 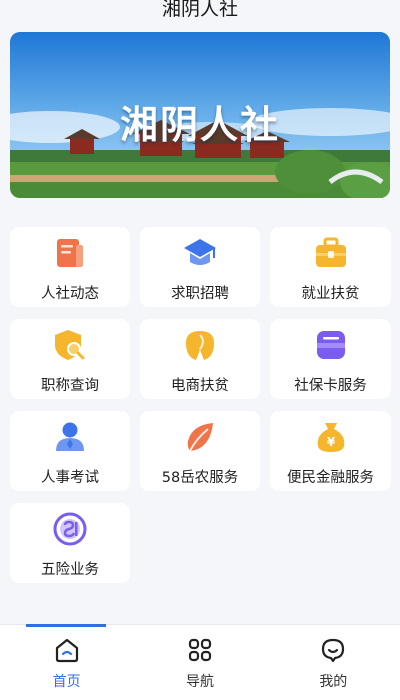 What do you see at coordinates (333, 650) in the screenshot?
I see `profile-smile-icon` at bounding box center [333, 650].